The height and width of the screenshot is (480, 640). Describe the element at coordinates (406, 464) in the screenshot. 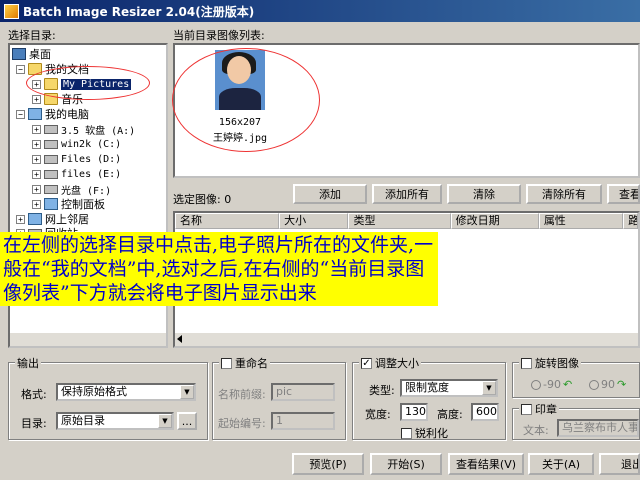

I see `start-button: 开始(S)` at that location.